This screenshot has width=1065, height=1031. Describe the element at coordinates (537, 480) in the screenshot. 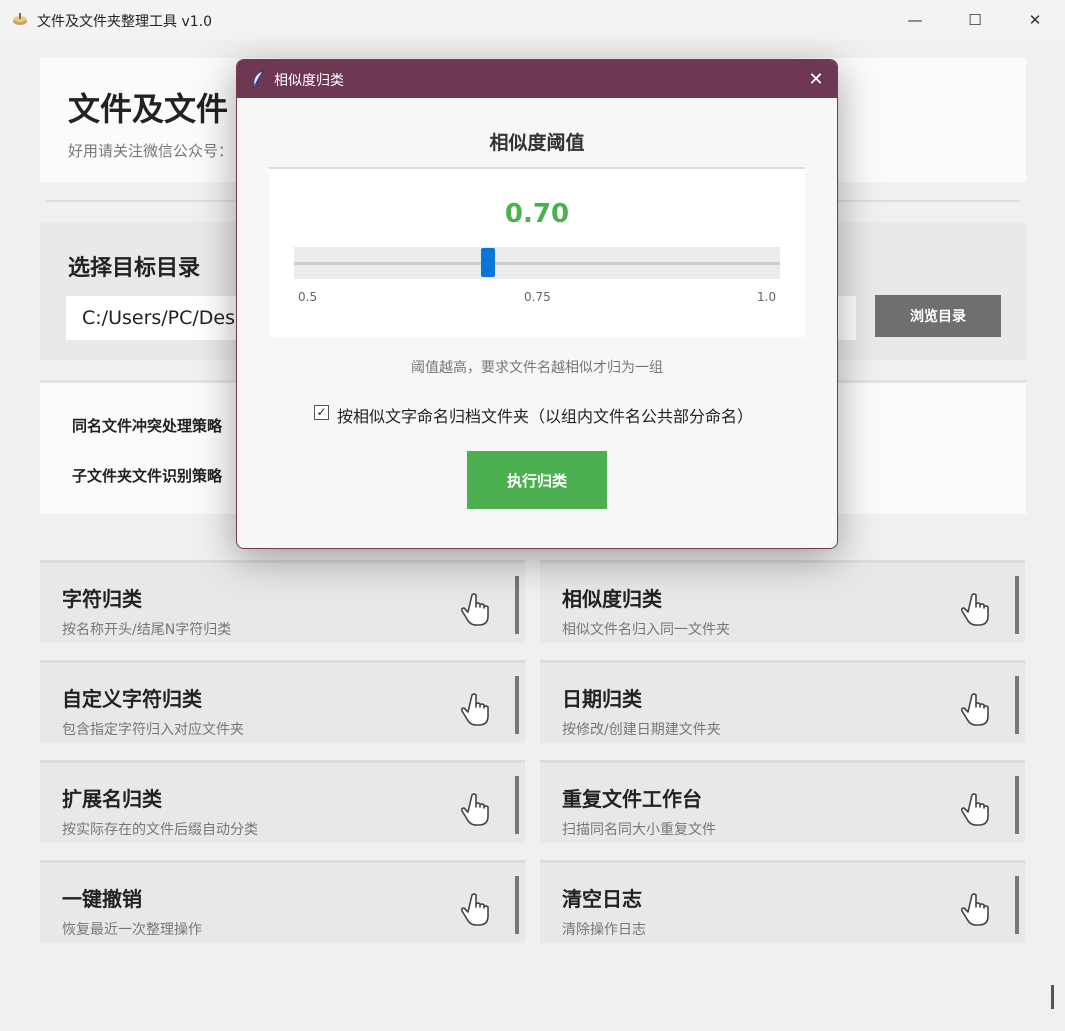

I see `run-classify-button: 执行归类` at that location.